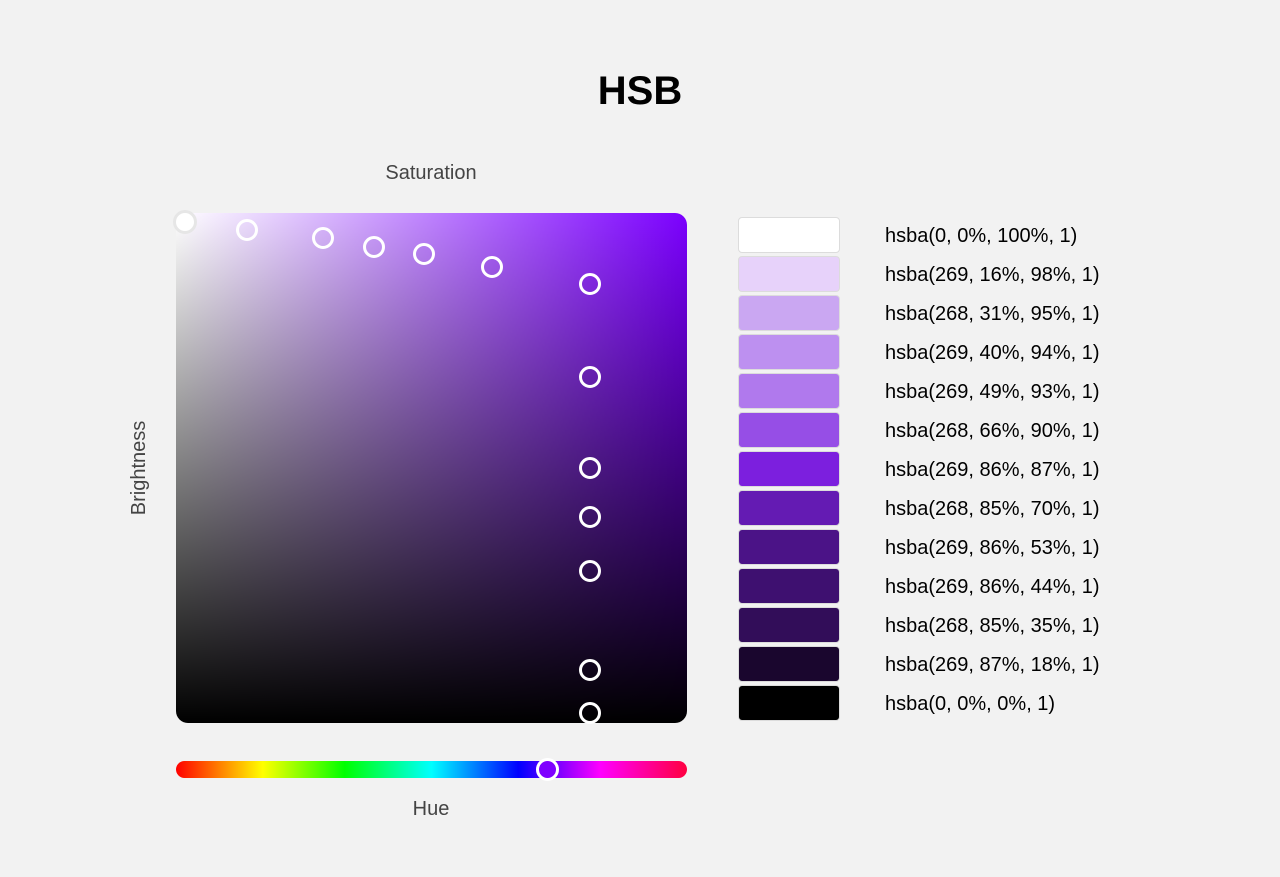  What do you see at coordinates (640, 91) in the screenshot?
I see `page-title: HSB` at bounding box center [640, 91].